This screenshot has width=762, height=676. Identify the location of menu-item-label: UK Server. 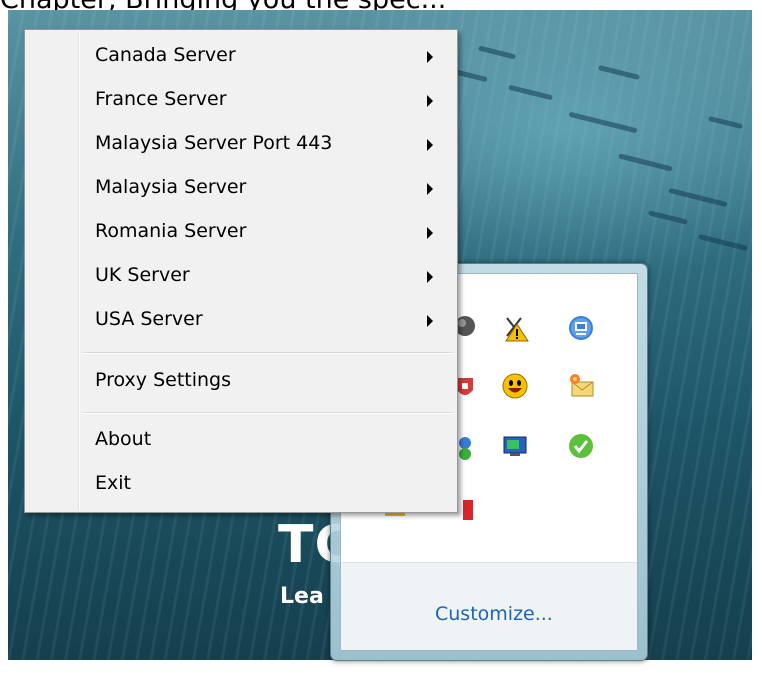
(142, 275).